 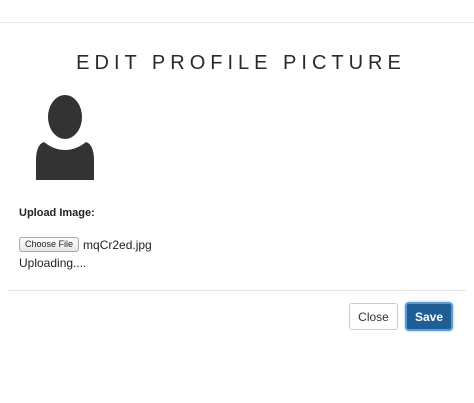 I want to click on choose-file-button: Choose File, so click(x=49, y=244).